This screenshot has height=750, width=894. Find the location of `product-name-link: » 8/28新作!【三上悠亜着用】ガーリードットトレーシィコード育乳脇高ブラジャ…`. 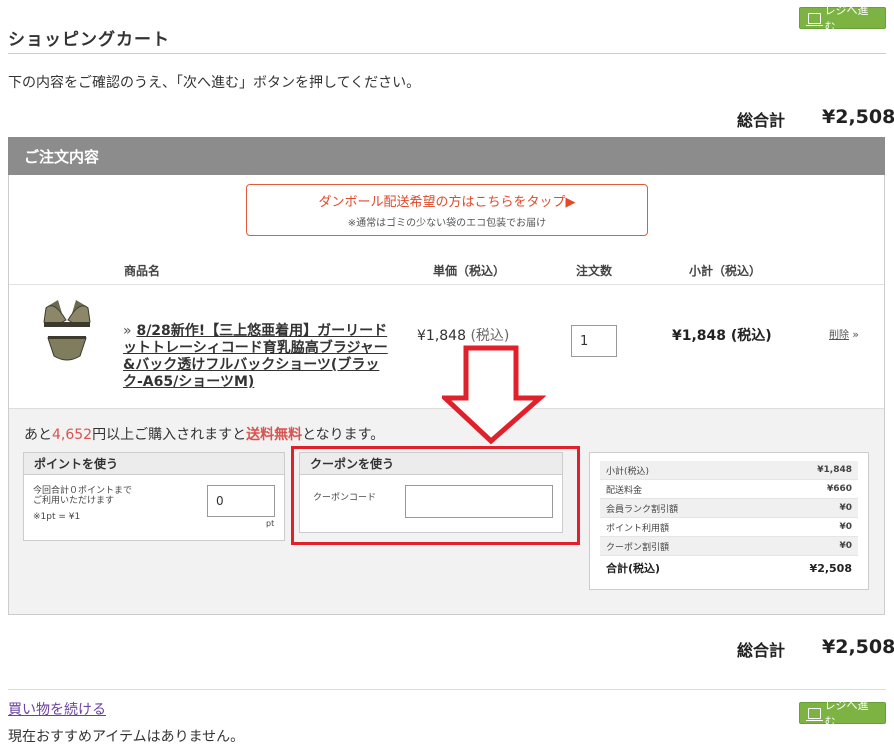

product-name-link: » 8/28新作!【三上悠亜着用】ガーリードットトレーシィコード育乳脇高ブラジャ… is located at coordinates (260, 357).